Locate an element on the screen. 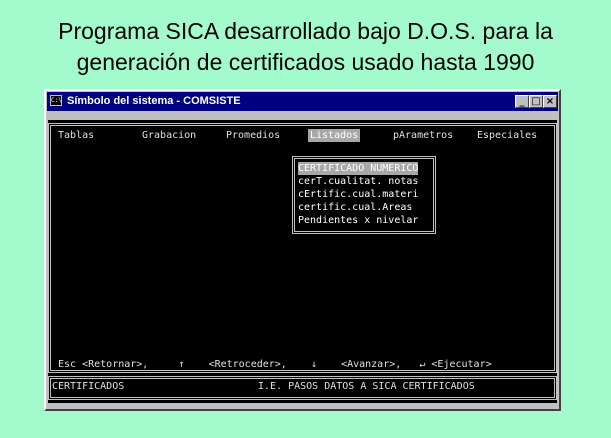 Image resolution: width=611 pixels, height=438 pixels. console-icon: C:\ is located at coordinates (56, 100).